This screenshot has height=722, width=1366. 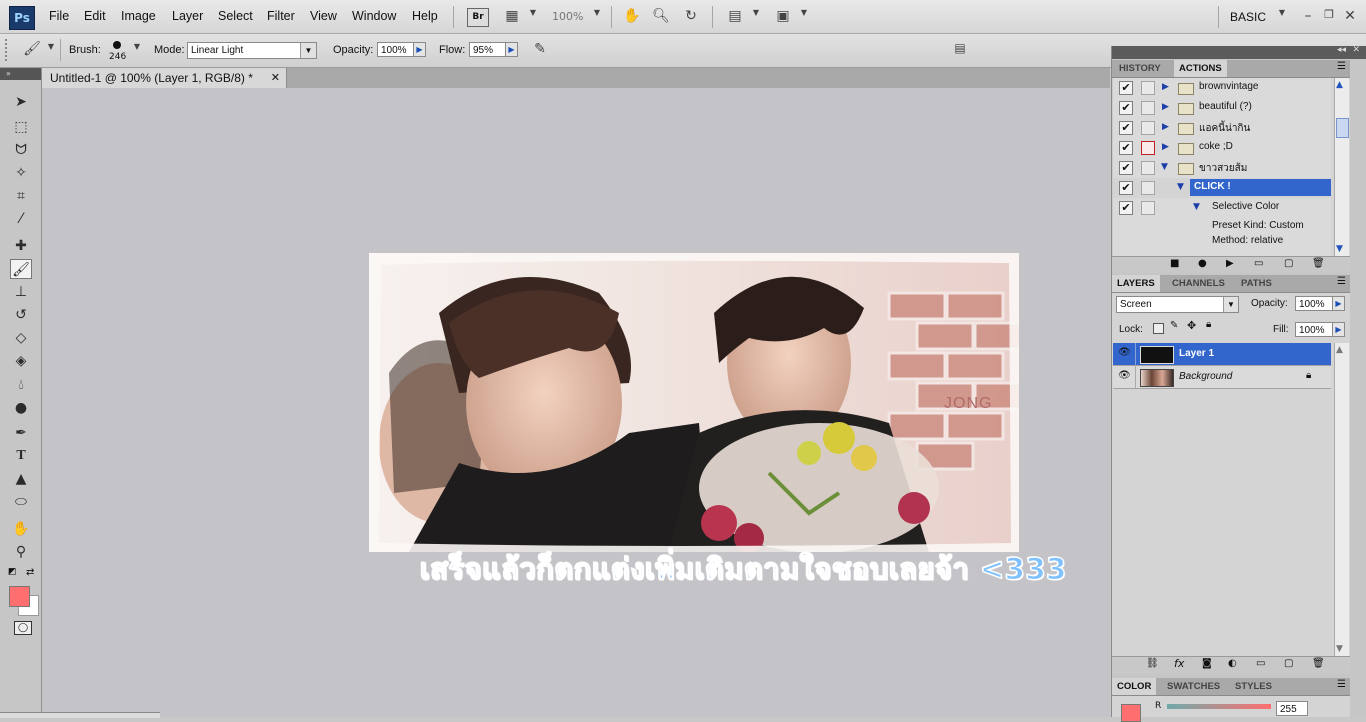 What do you see at coordinates (252, 50) in the screenshot?
I see `mode-select: Linear Light ▼` at bounding box center [252, 50].